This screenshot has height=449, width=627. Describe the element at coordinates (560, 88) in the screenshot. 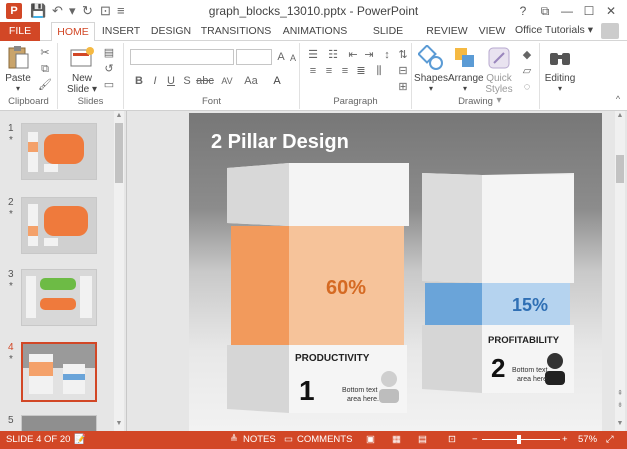

I see `editing-dropdown-icon: ▾` at that location.